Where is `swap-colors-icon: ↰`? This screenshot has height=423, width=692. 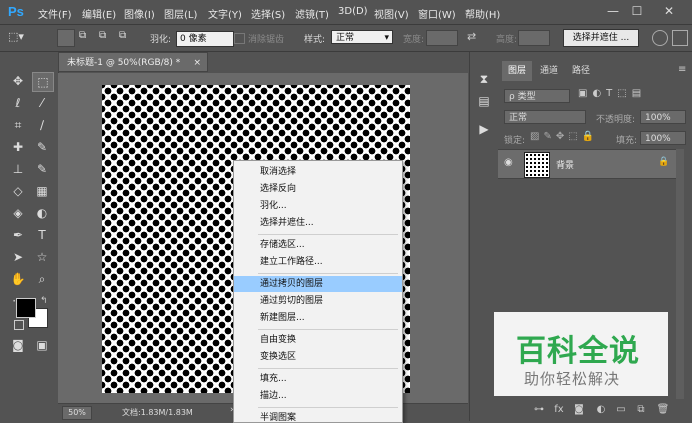 swap-colors-icon: ↰ is located at coordinates (44, 301).